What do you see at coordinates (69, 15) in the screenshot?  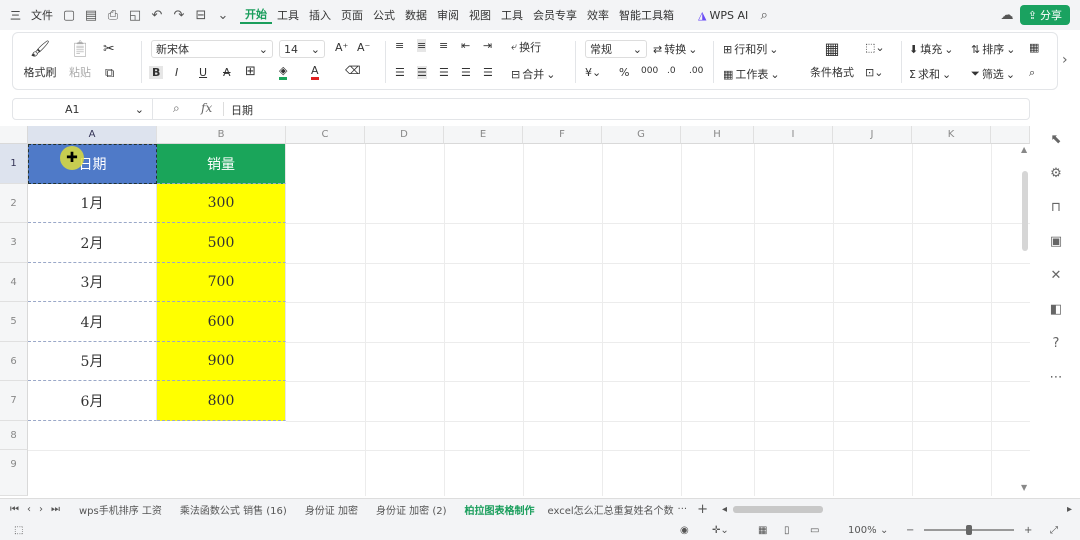 I see `save-icon: ▢` at bounding box center [69, 15].